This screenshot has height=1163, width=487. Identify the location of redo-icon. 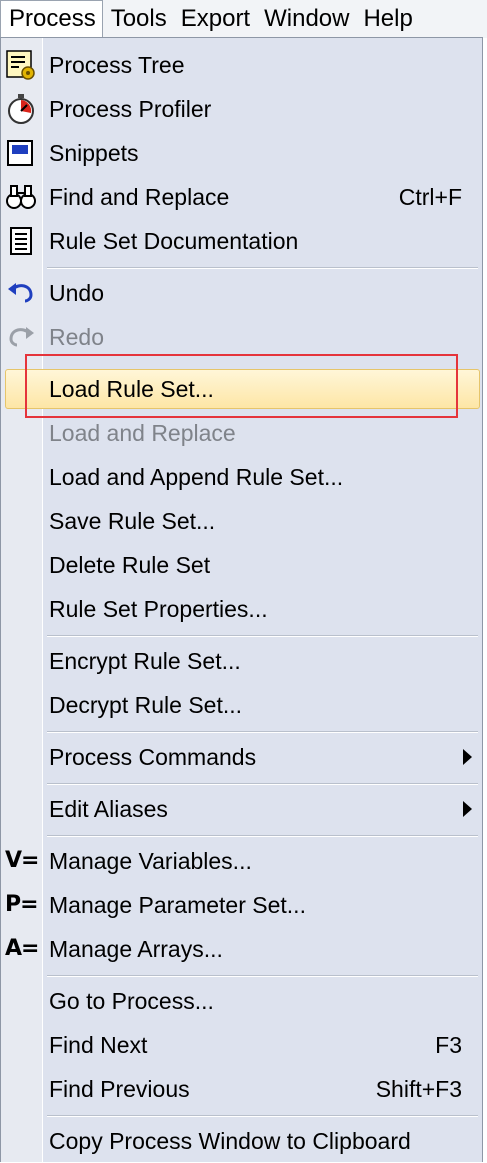
(21, 337).